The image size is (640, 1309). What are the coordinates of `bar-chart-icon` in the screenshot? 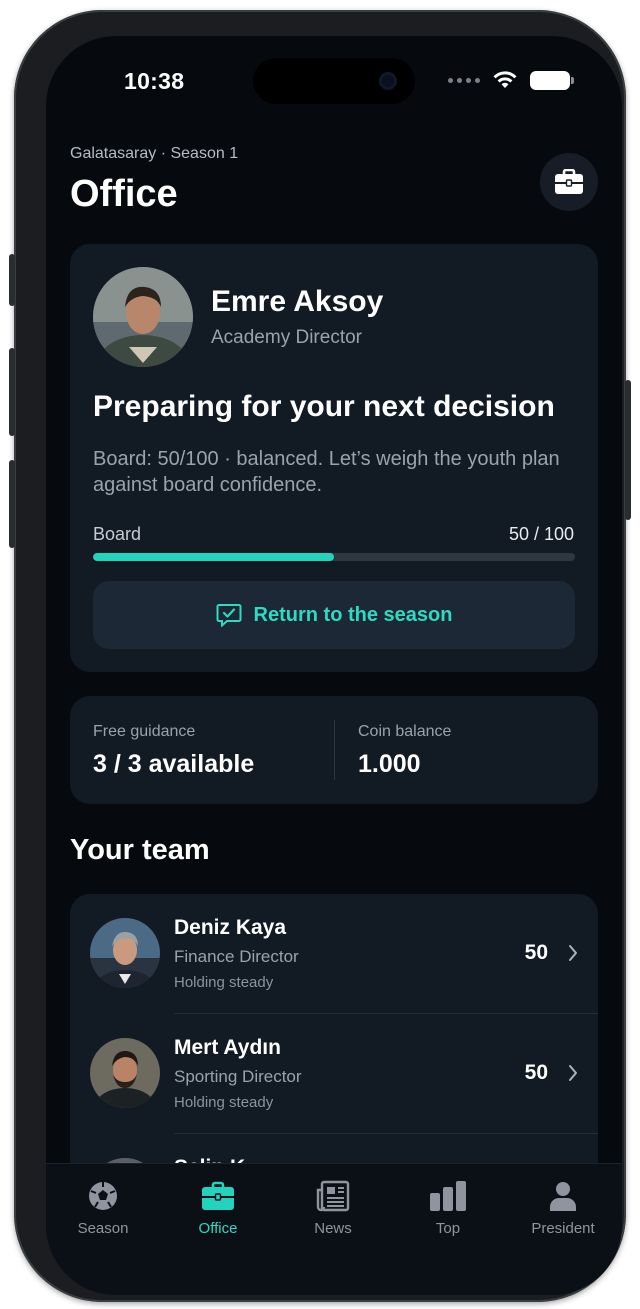 It's located at (448, 1196).